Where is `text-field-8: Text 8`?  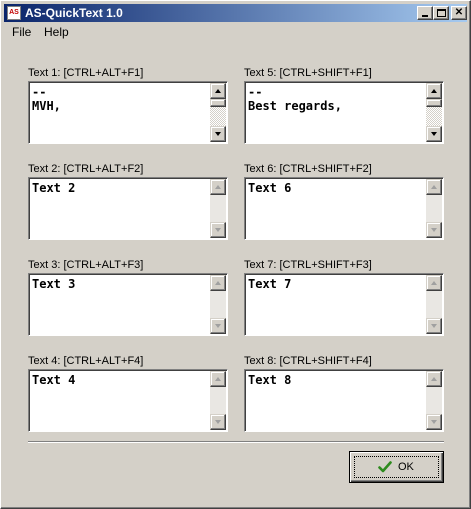
text-field-8: Text 8 is located at coordinates (344, 400).